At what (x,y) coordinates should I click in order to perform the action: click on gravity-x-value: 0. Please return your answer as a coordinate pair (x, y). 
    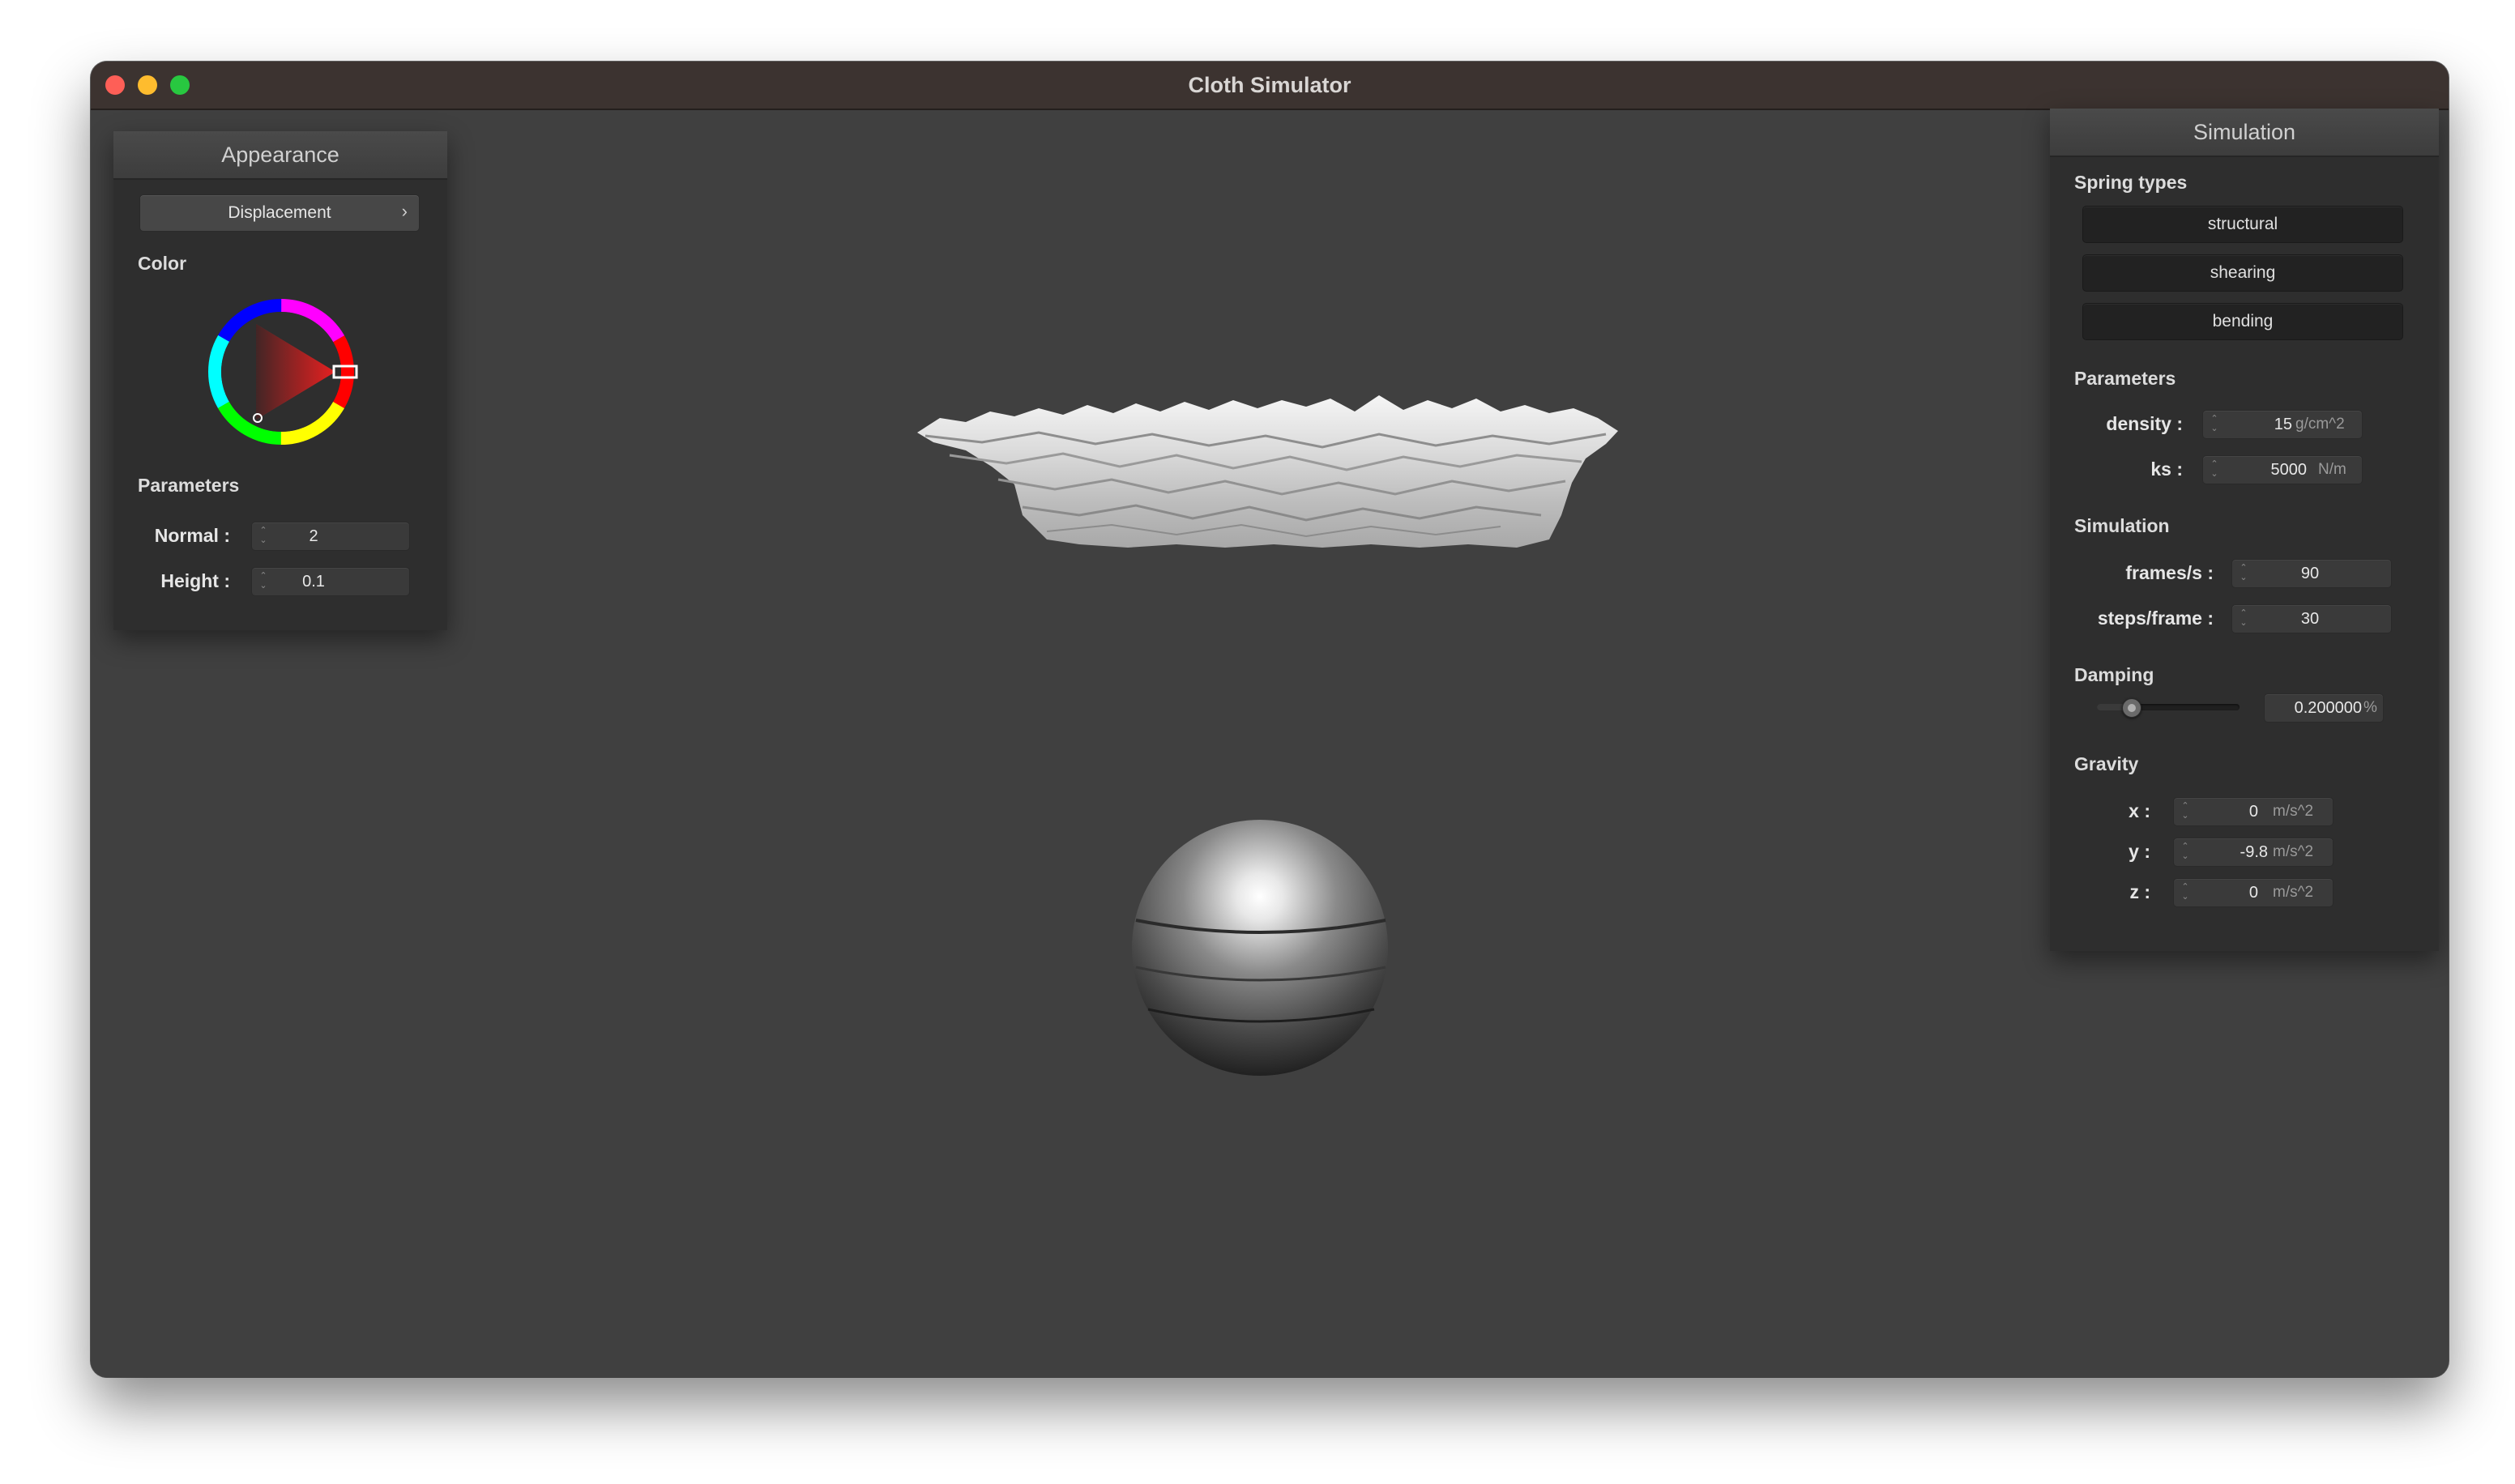
    Looking at the image, I should click on (2253, 812).